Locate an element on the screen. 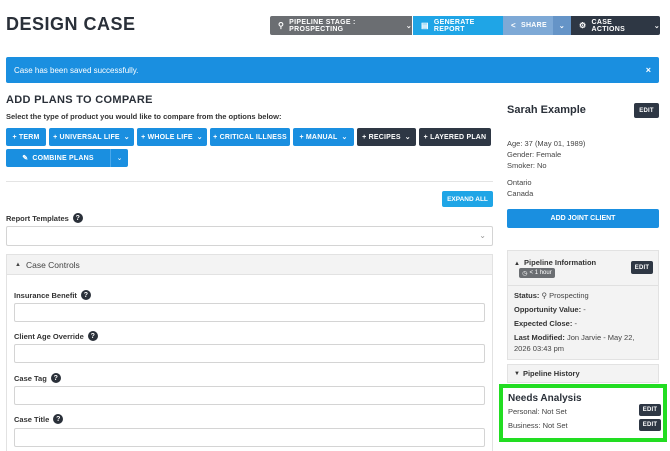  insurance-benefit-input is located at coordinates (249, 312).